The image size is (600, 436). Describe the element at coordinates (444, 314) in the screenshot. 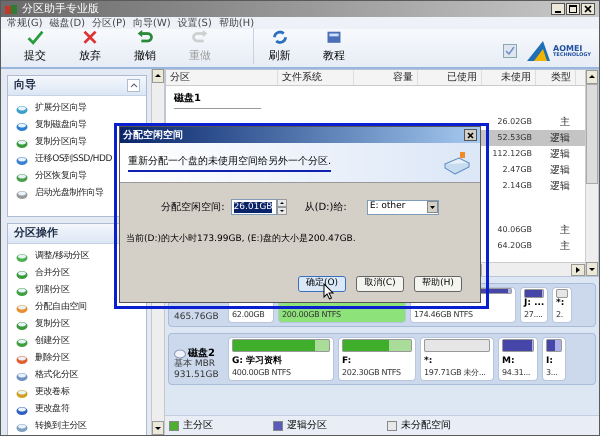

I see `partition-detail: 174.46GB NTFS` at that location.